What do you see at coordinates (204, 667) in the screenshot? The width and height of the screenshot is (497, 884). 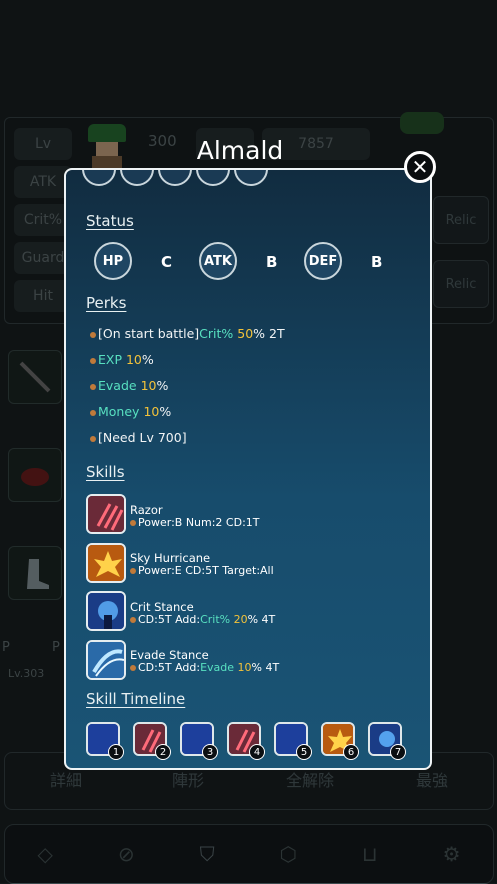 I see `skill-desc: CD:5T Add:Evade 10% 4T` at bounding box center [204, 667].